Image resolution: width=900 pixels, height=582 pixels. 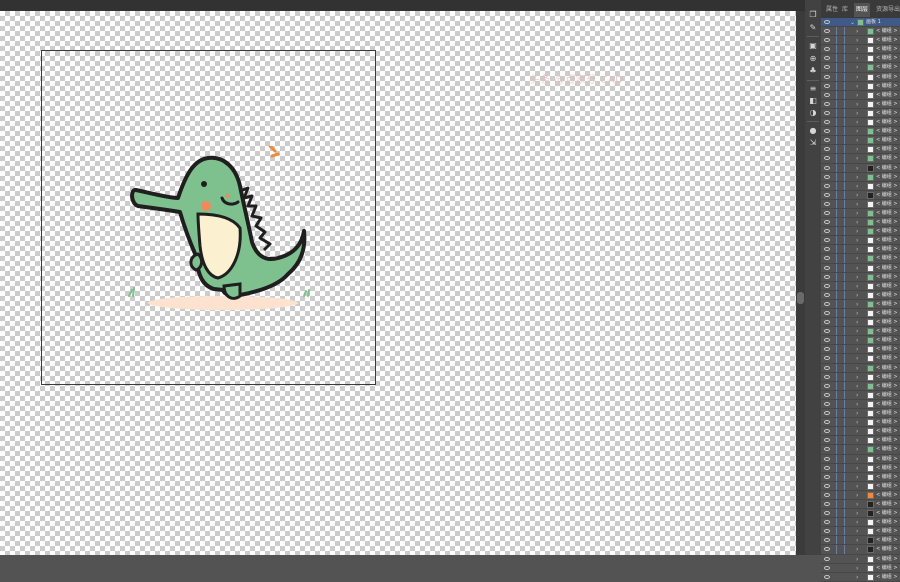 I want to click on tab-layers: 图层, so click(x=862, y=10).